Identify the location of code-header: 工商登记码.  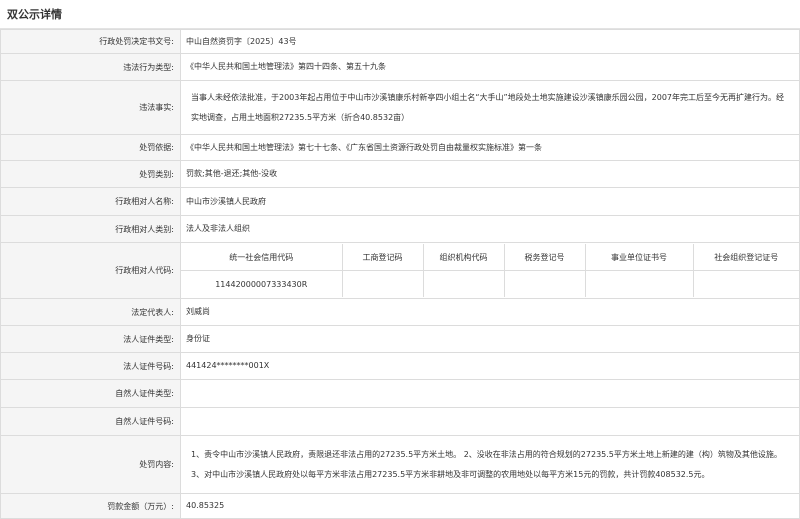
(382, 257).